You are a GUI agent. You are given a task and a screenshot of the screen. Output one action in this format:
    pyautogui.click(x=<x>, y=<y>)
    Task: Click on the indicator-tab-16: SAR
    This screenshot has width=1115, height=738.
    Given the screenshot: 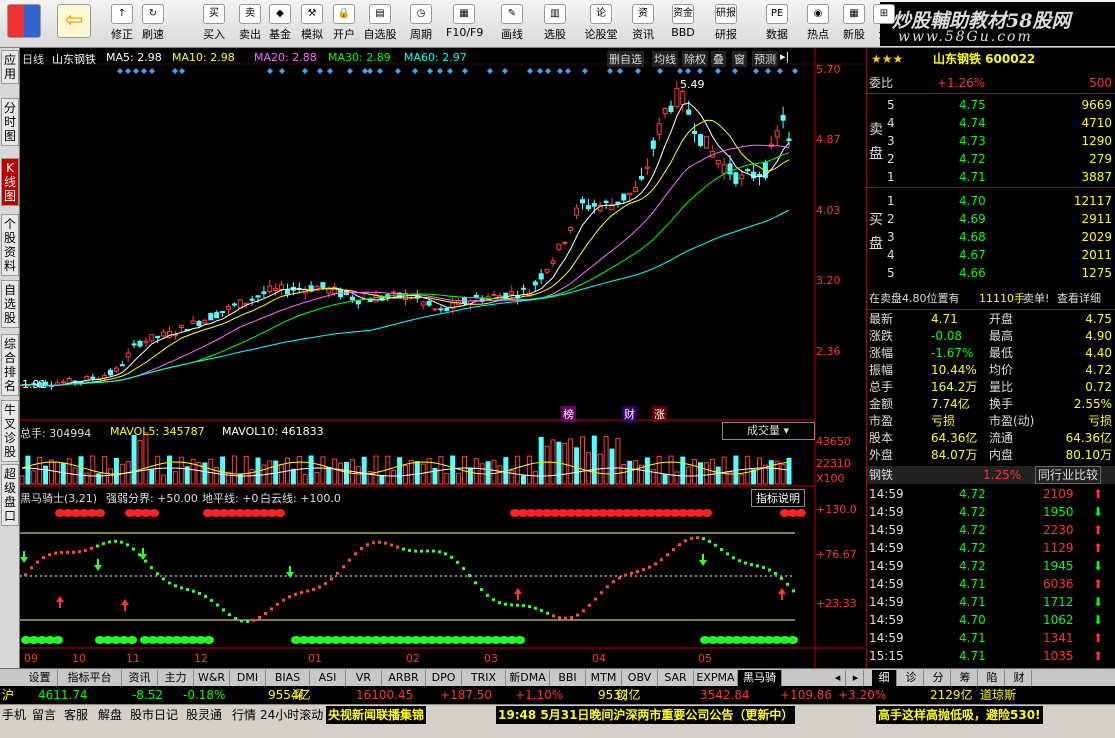 What is the action you would take?
    pyautogui.click(x=676, y=678)
    